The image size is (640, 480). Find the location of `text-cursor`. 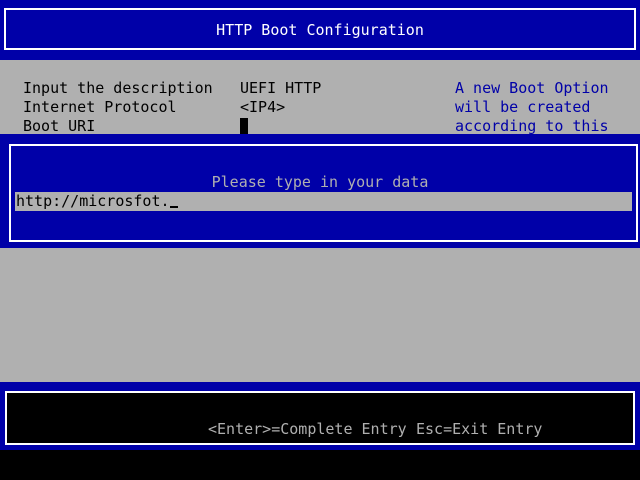

text-cursor is located at coordinates (244, 126).